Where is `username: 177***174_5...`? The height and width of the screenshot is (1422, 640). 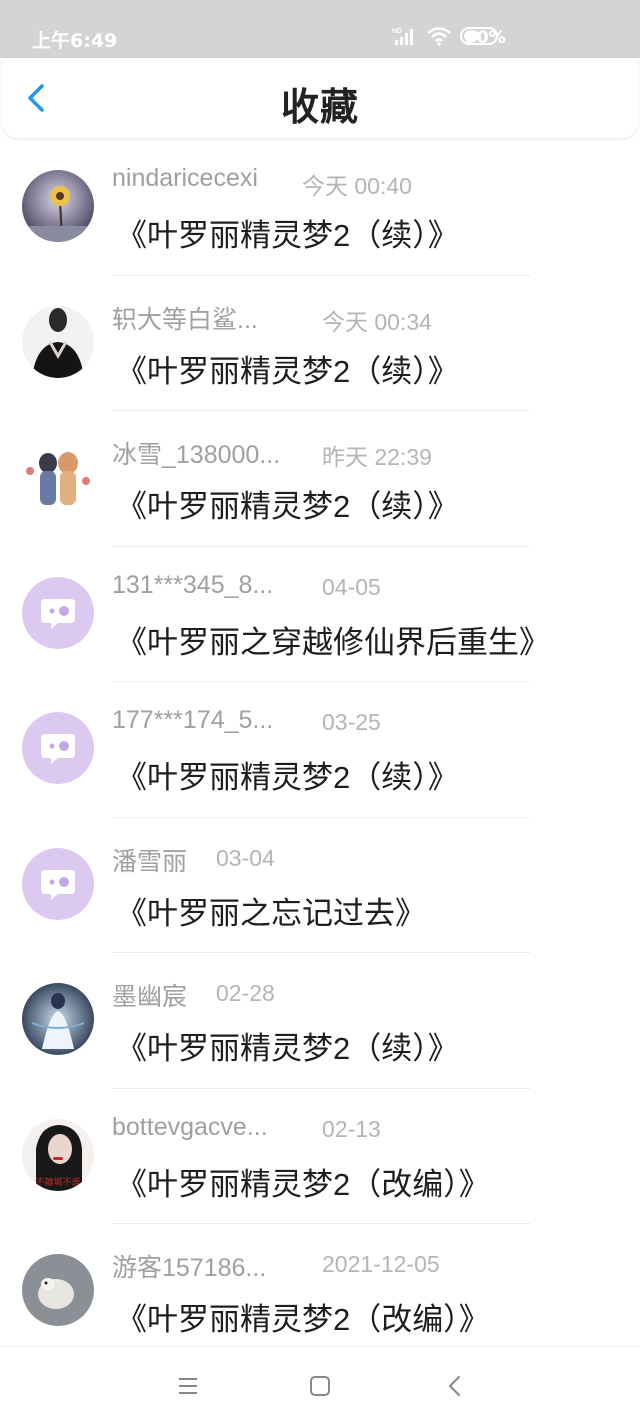 username: 177***174_5... is located at coordinates (193, 720).